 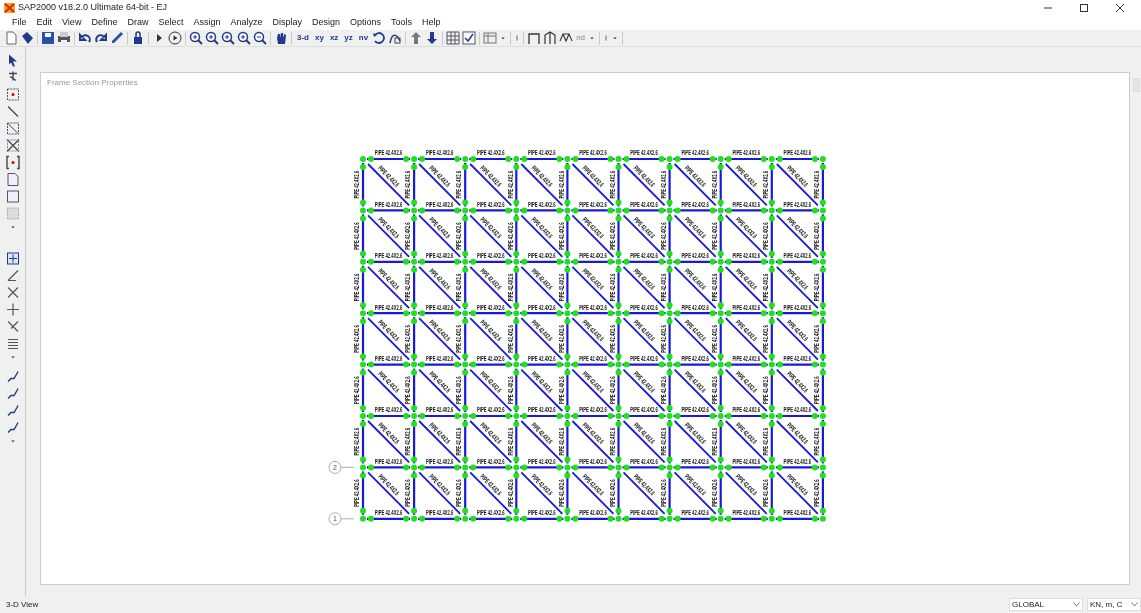 What do you see at coordinates (246, 22) in the screenshot?
I see `menu-item: Analyze` at bounding box center [246, 22].